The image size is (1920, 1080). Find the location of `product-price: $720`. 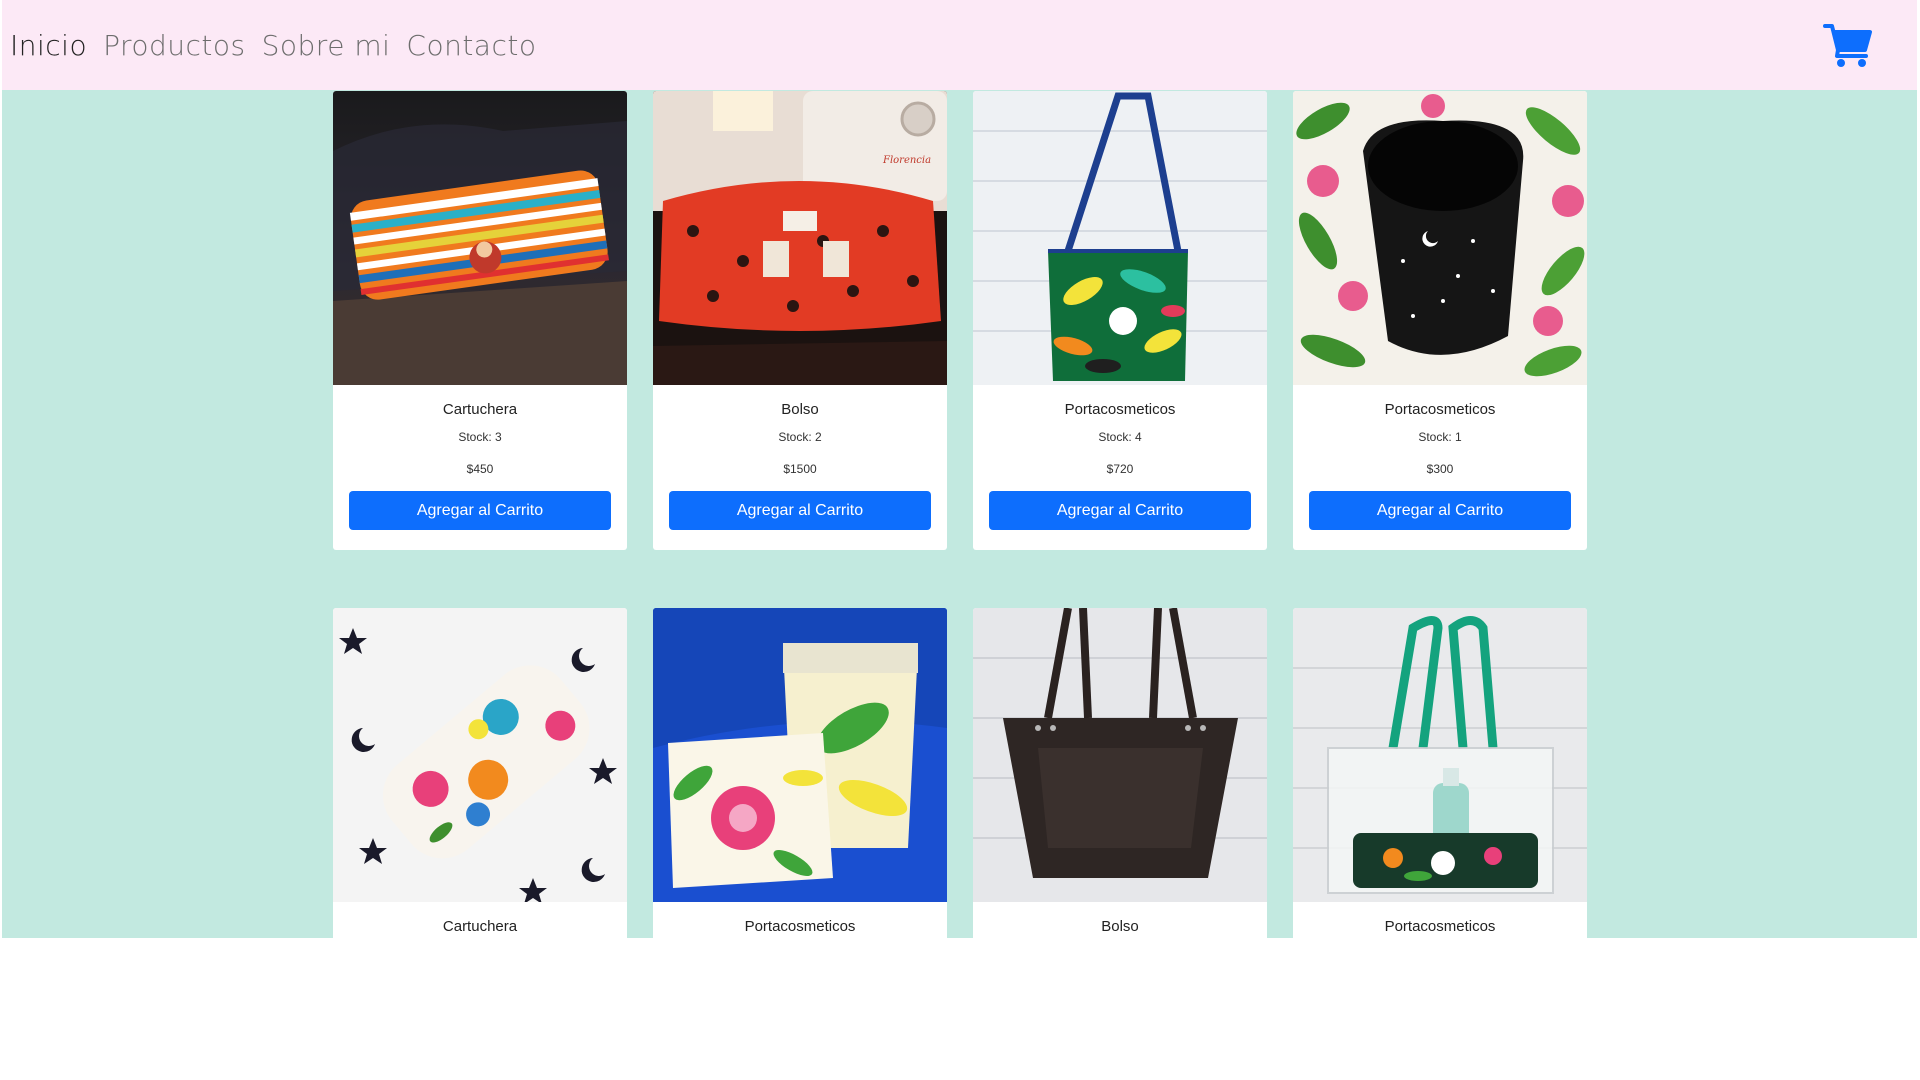

product-price: $720 is located at coordinates (1120, 469).